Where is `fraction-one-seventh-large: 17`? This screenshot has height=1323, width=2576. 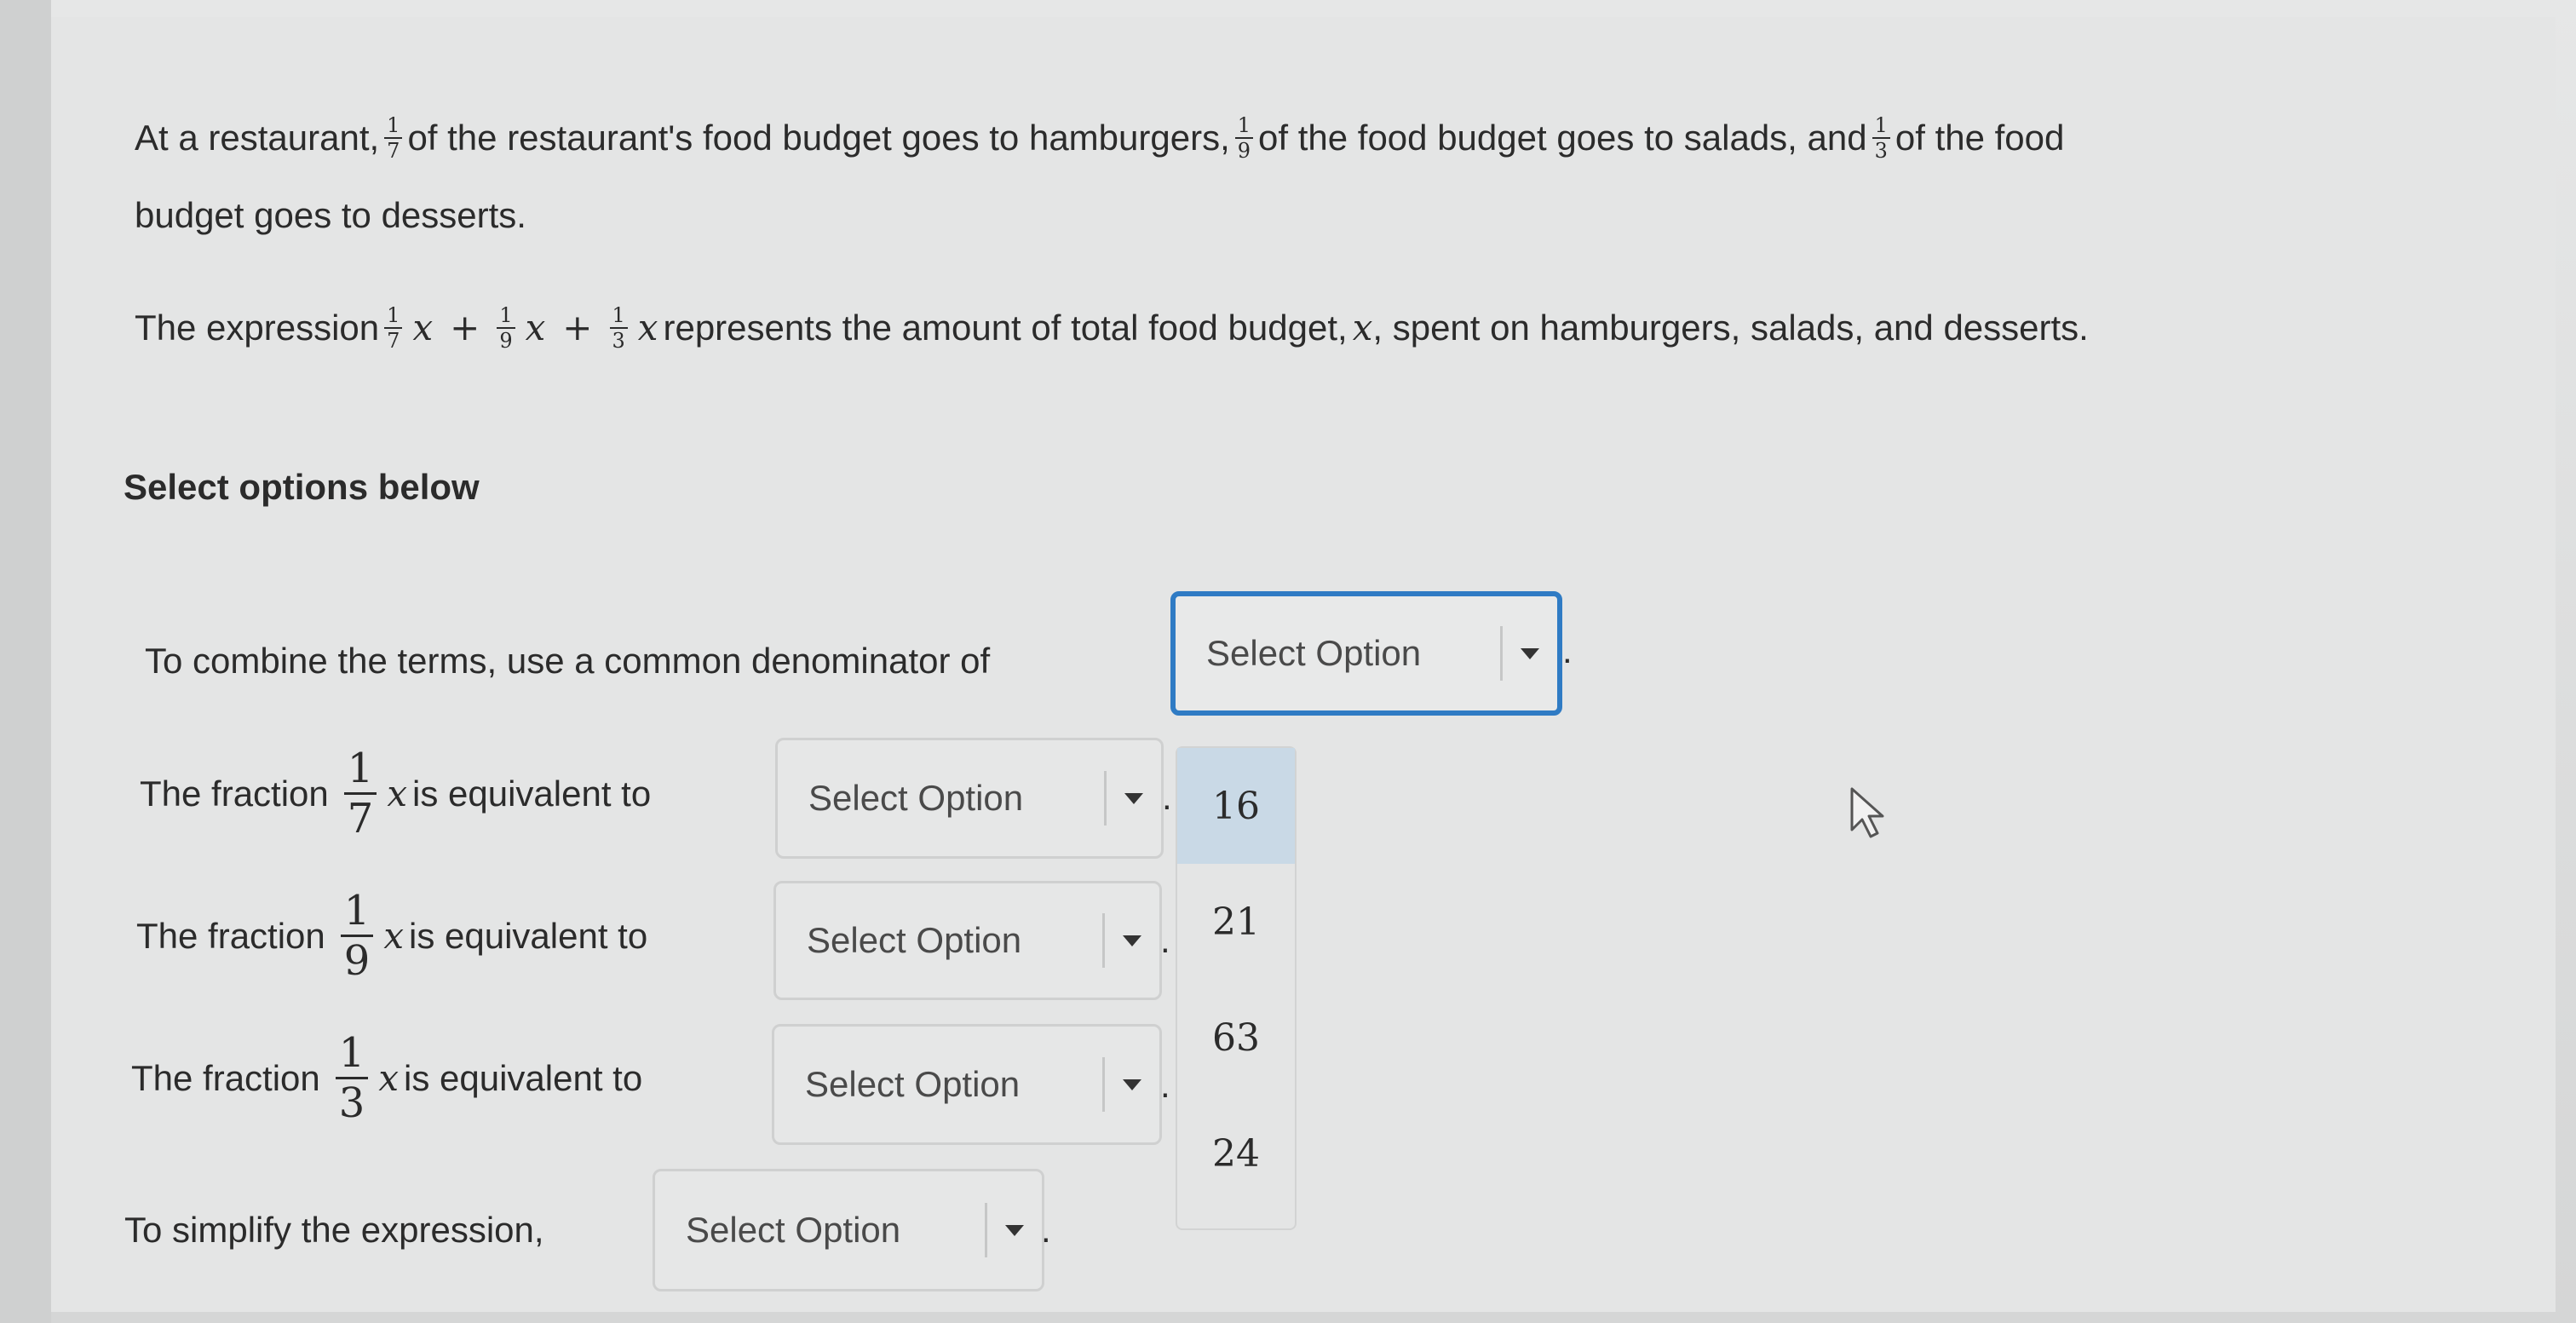
fraction-one-seventh-large: 17 is located at coordinates (360, 793).